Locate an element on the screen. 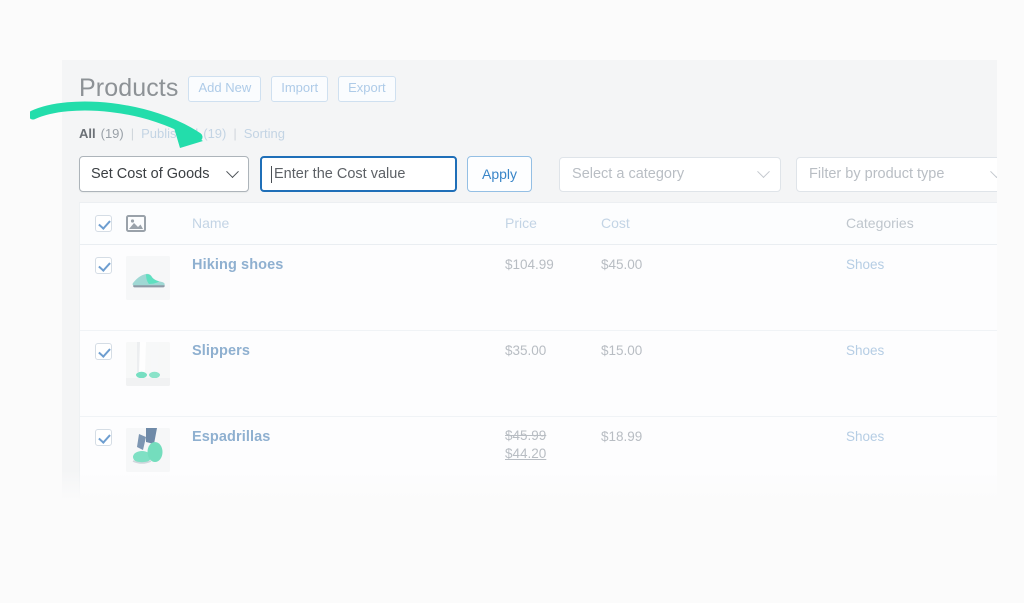  row-name-cell: Slippers is located at coordinates (348, 345).